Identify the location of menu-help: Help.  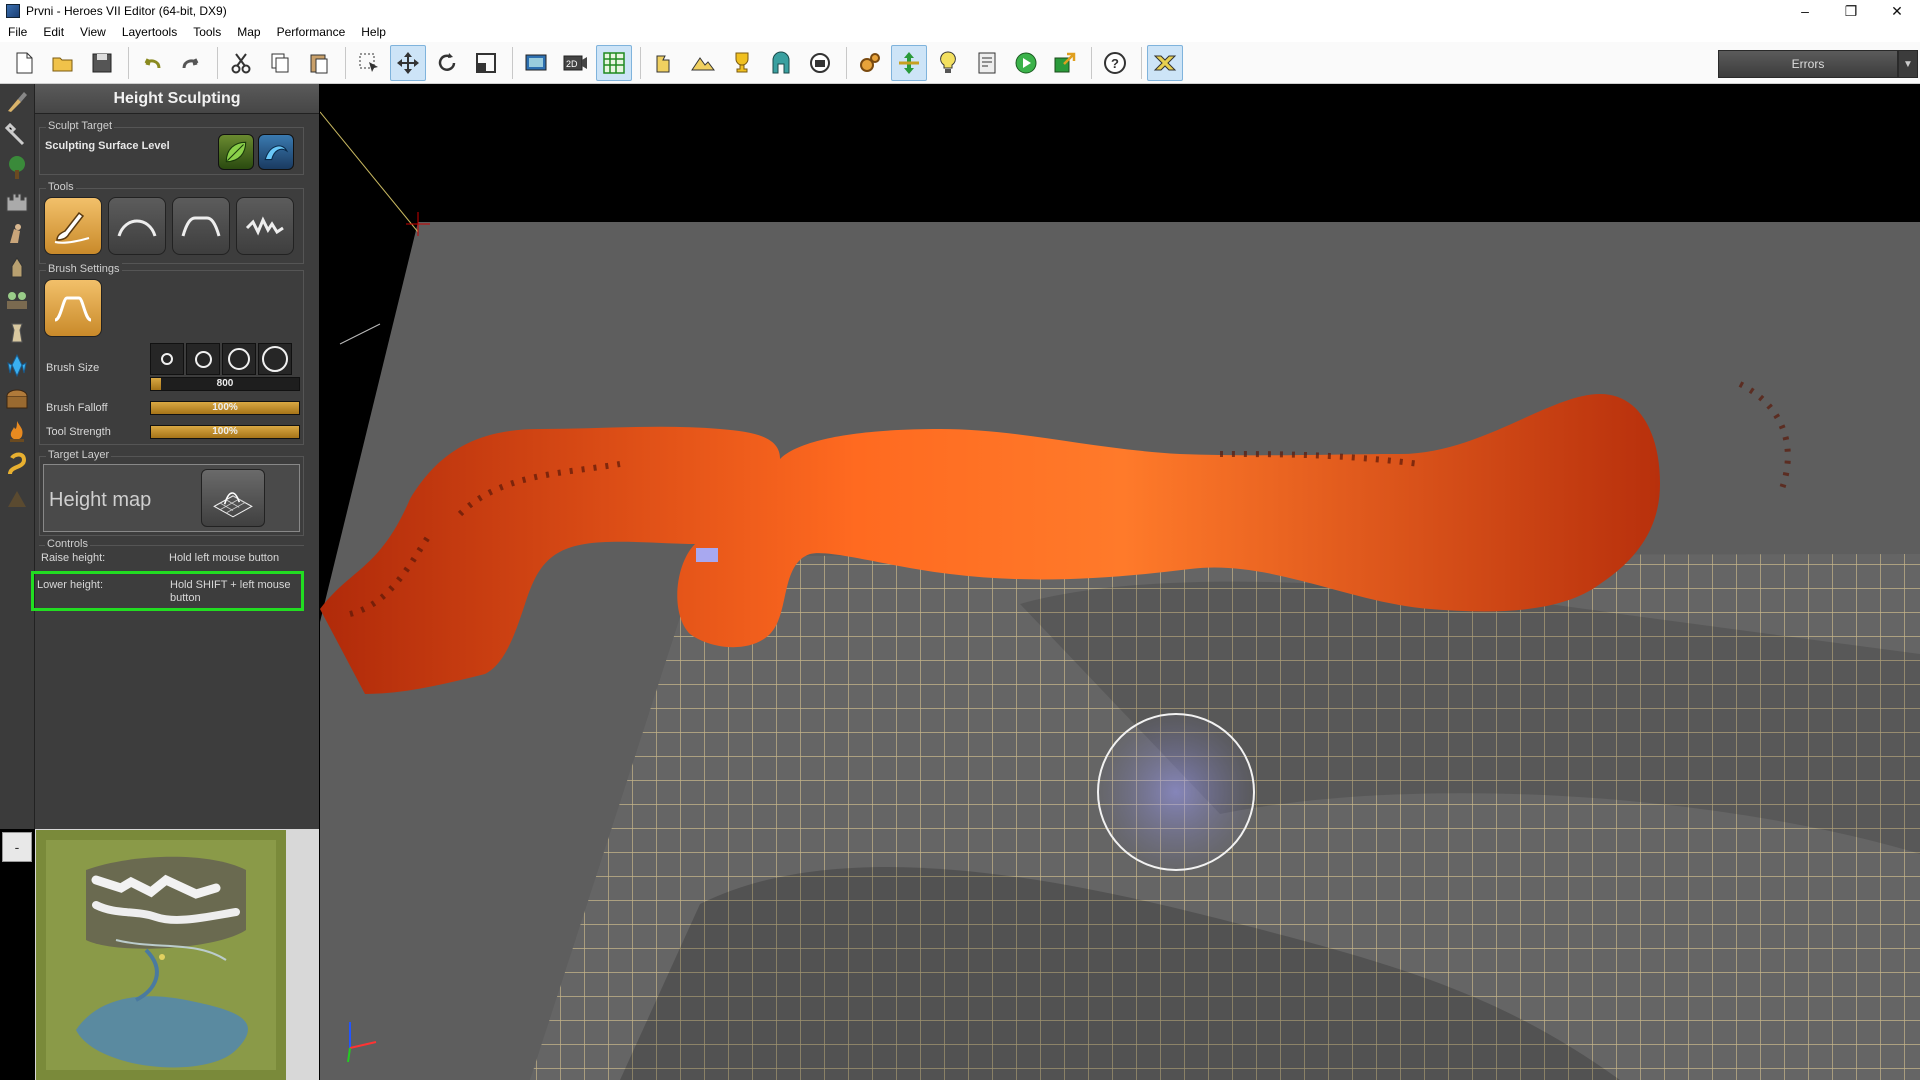
(373, 32).